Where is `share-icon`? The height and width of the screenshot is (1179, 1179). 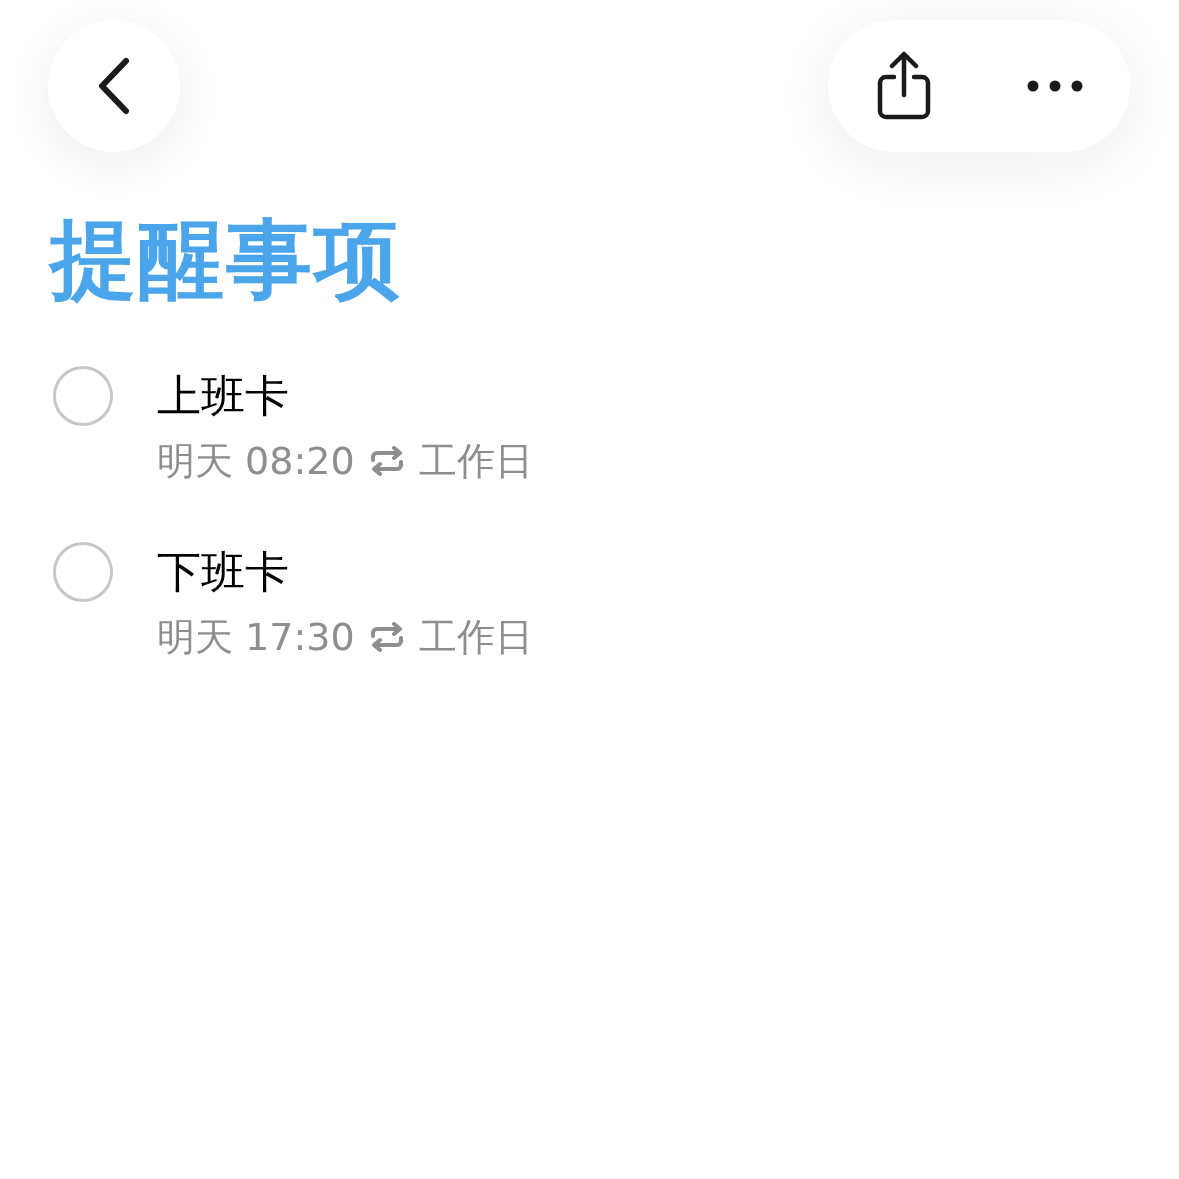
share-icon is located at coordinates (903, 86).